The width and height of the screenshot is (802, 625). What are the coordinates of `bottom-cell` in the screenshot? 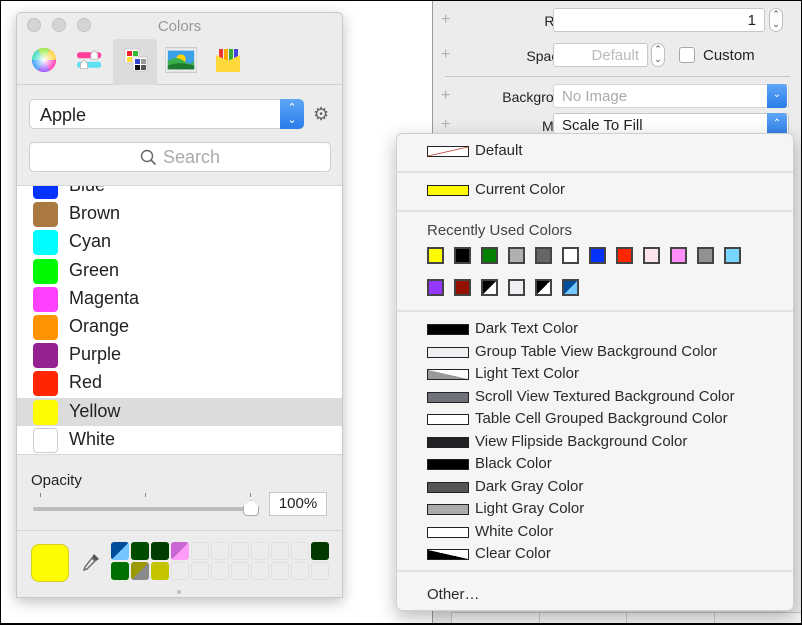 It's located at (582, 618).